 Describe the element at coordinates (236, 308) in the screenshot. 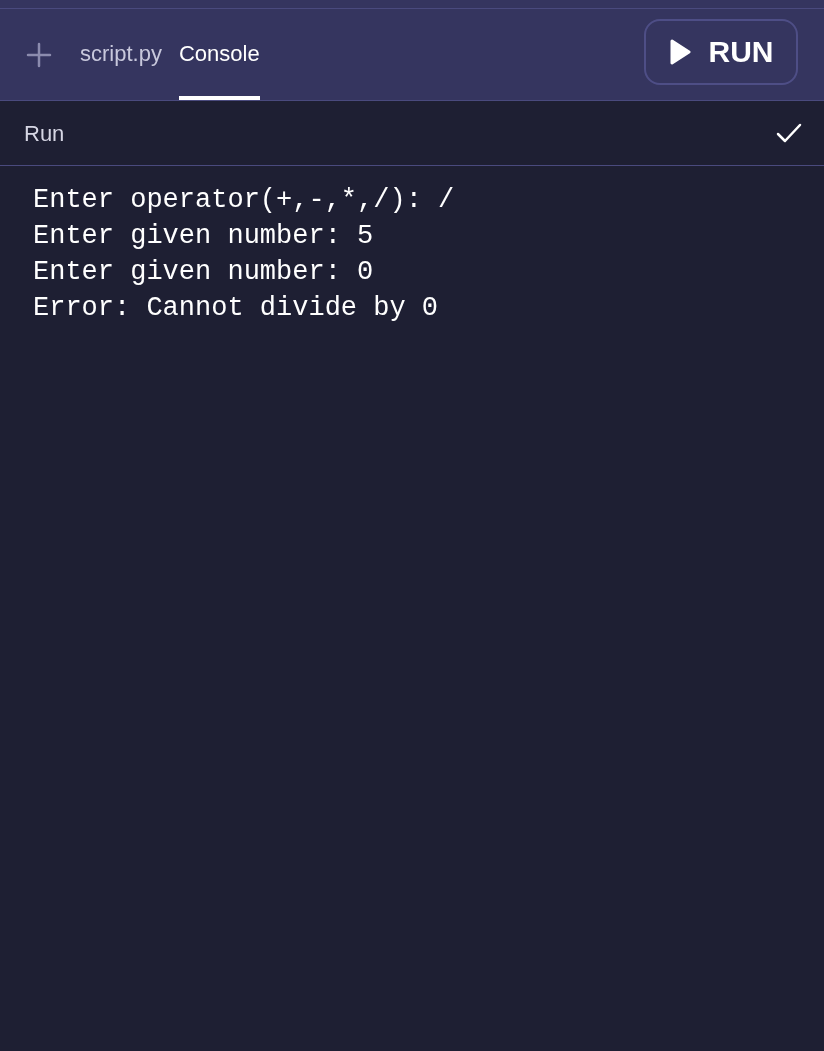

I see `console-line: Error: Cannot divide by 0` at that location.